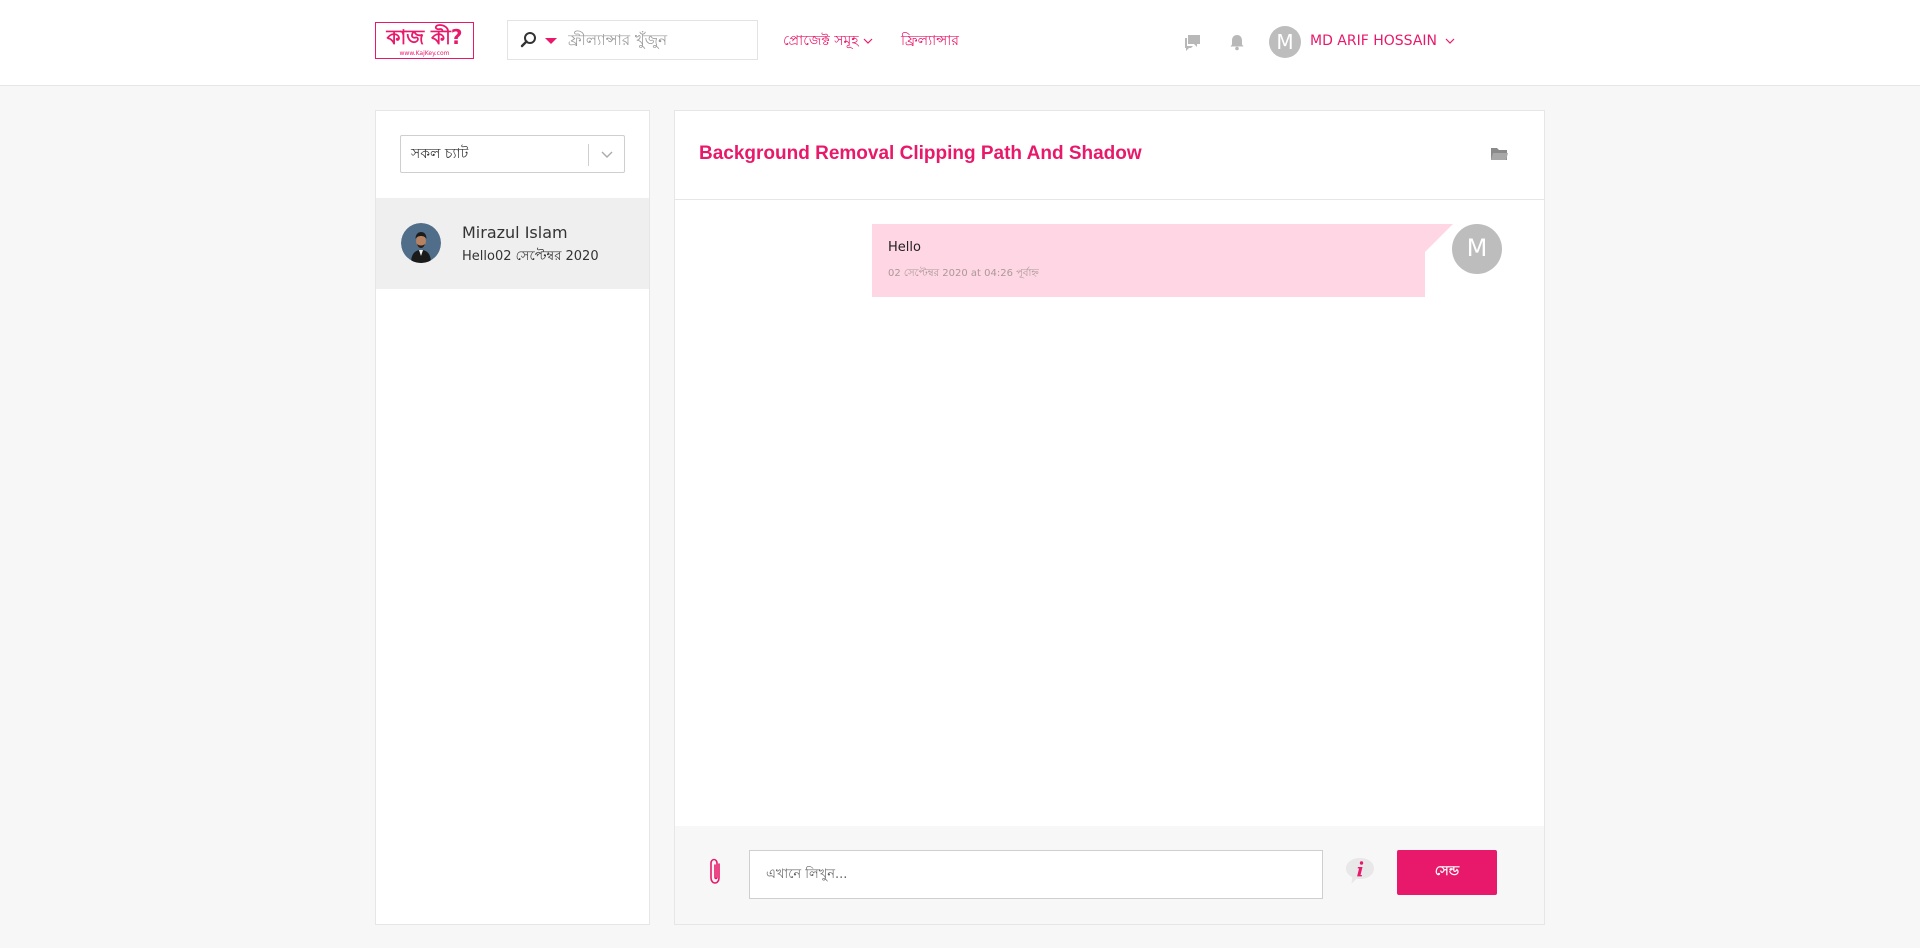 The height and width of the screenshot is (948, 1920). Describe the element at coordinates (1360, 871) in the screenshot. I see `info-icon` at that location.